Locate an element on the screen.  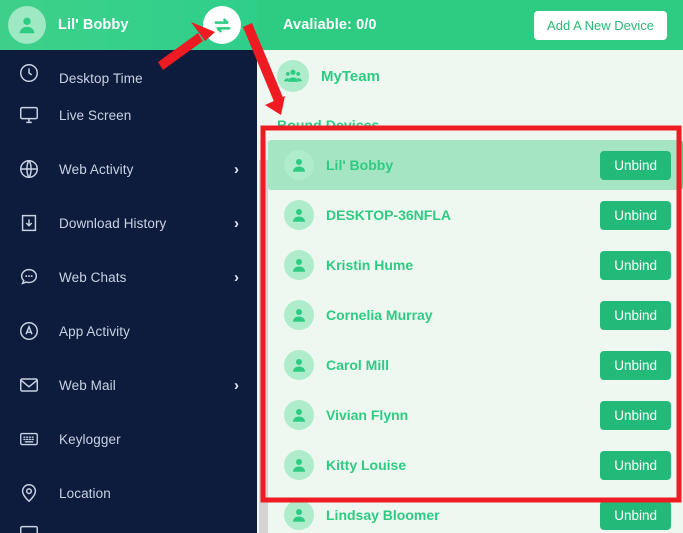
team-group-icon is located at coordinates (293, 76).